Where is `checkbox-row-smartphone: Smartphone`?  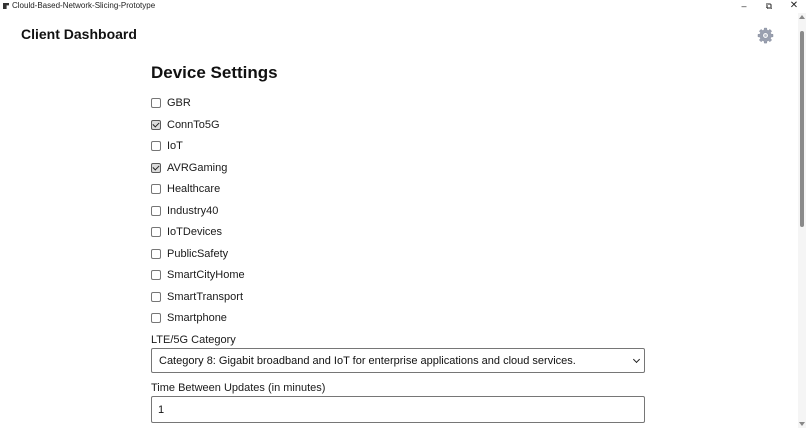
checkbox-row-smartphone: Smartphone is located at coordinates (189, 318).